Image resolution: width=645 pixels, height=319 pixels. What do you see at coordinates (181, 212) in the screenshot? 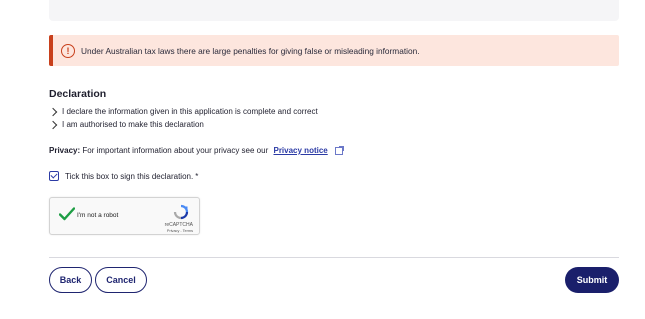
I see `recaptcha-logo-icon` at bounding box center [181, 212].